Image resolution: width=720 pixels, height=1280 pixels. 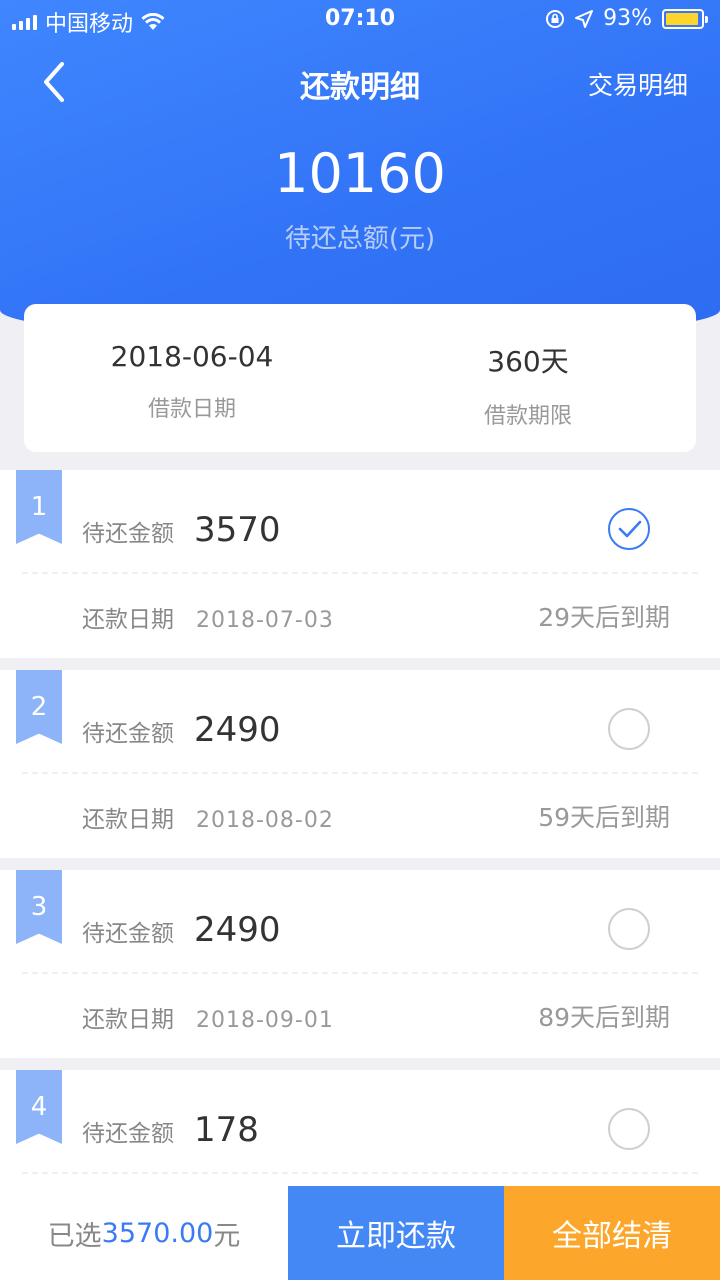 I want to click on installment-row: 2 待还金额 2490 还款日期 2018-08-02 59天后到期, so click(x=360, y=764).